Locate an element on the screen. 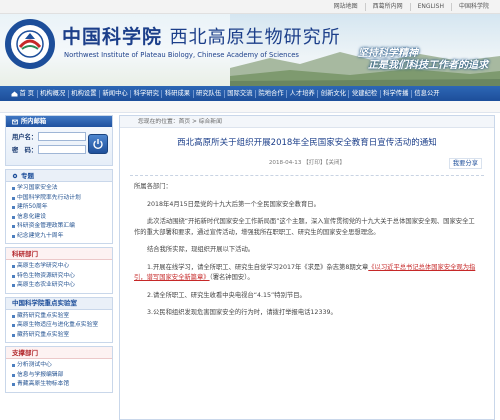 The height and width of the screenshot is (420, 500). list-item-label: 分析测试中心 is located at coordinates (34, 365).